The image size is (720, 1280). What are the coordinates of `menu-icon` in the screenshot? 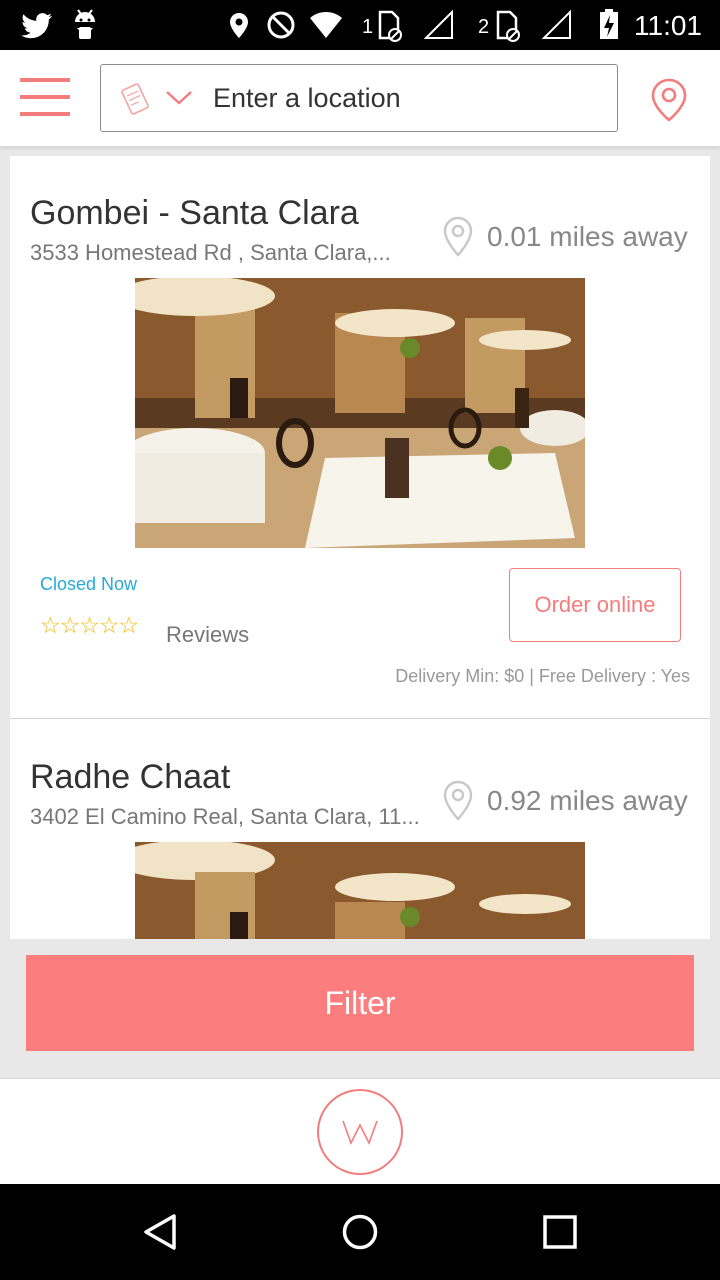 It's located at (45, 98).